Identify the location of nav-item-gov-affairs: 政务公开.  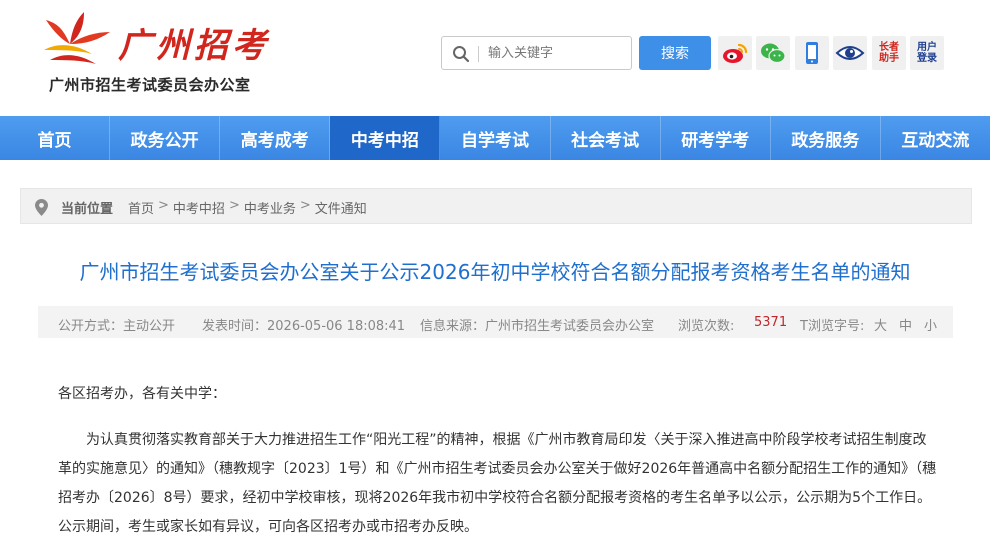
(165, 138).